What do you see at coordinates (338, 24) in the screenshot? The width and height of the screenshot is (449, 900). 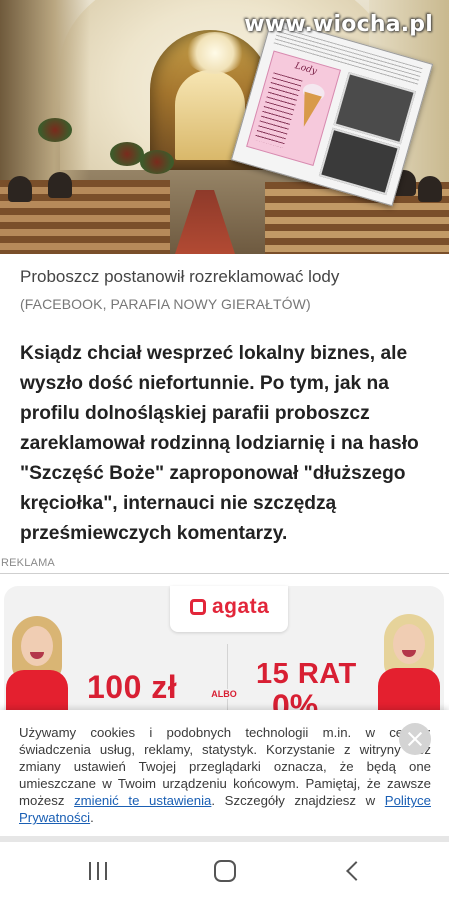 I see `site-watermark: www.wiocha.pl` at bounding box center [338, 24].